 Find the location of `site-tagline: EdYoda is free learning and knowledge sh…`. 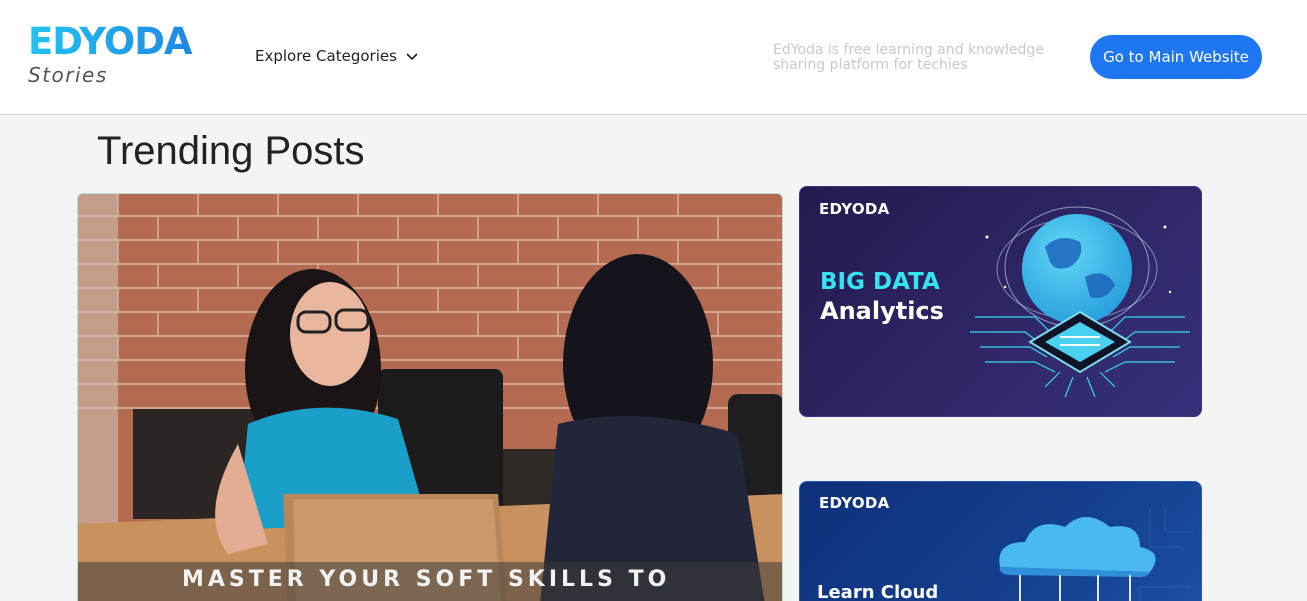

site-tagline: EdYoda is free learning and knowledge sh… is located at coordinates (908, 57).